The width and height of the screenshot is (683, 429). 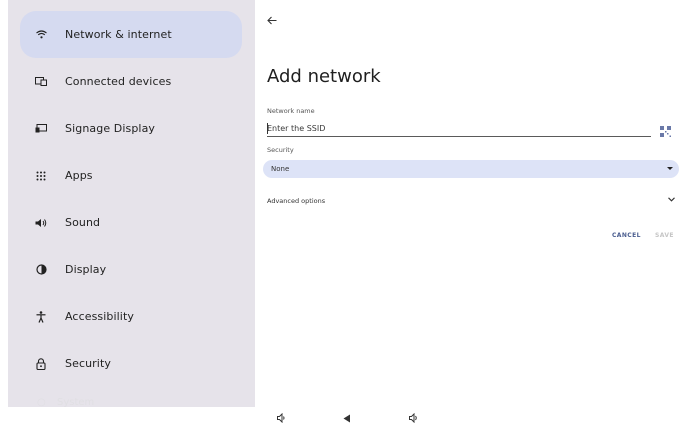 What do you see at coordinates (41, 364) in the screenshot?
I see `lock-icon` at bounding box center [41, 364].